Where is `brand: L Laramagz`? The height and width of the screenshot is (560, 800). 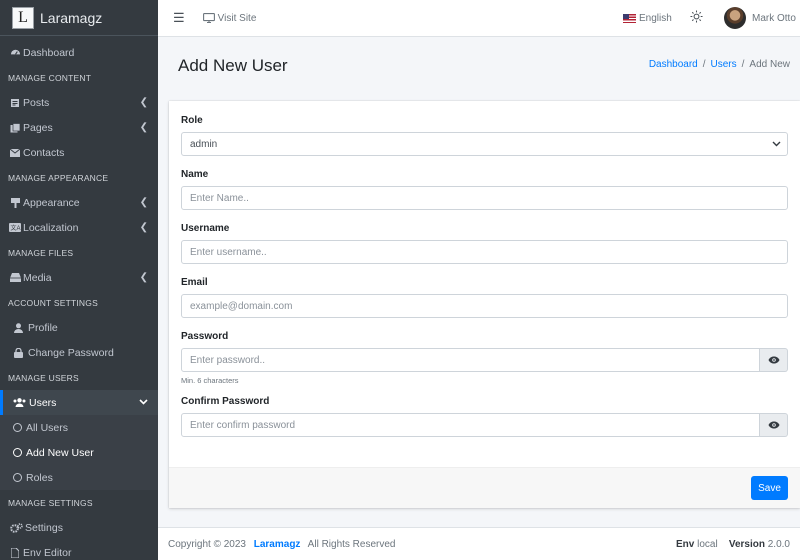
brand: L Laramagz is located at coordinates (79, 18).